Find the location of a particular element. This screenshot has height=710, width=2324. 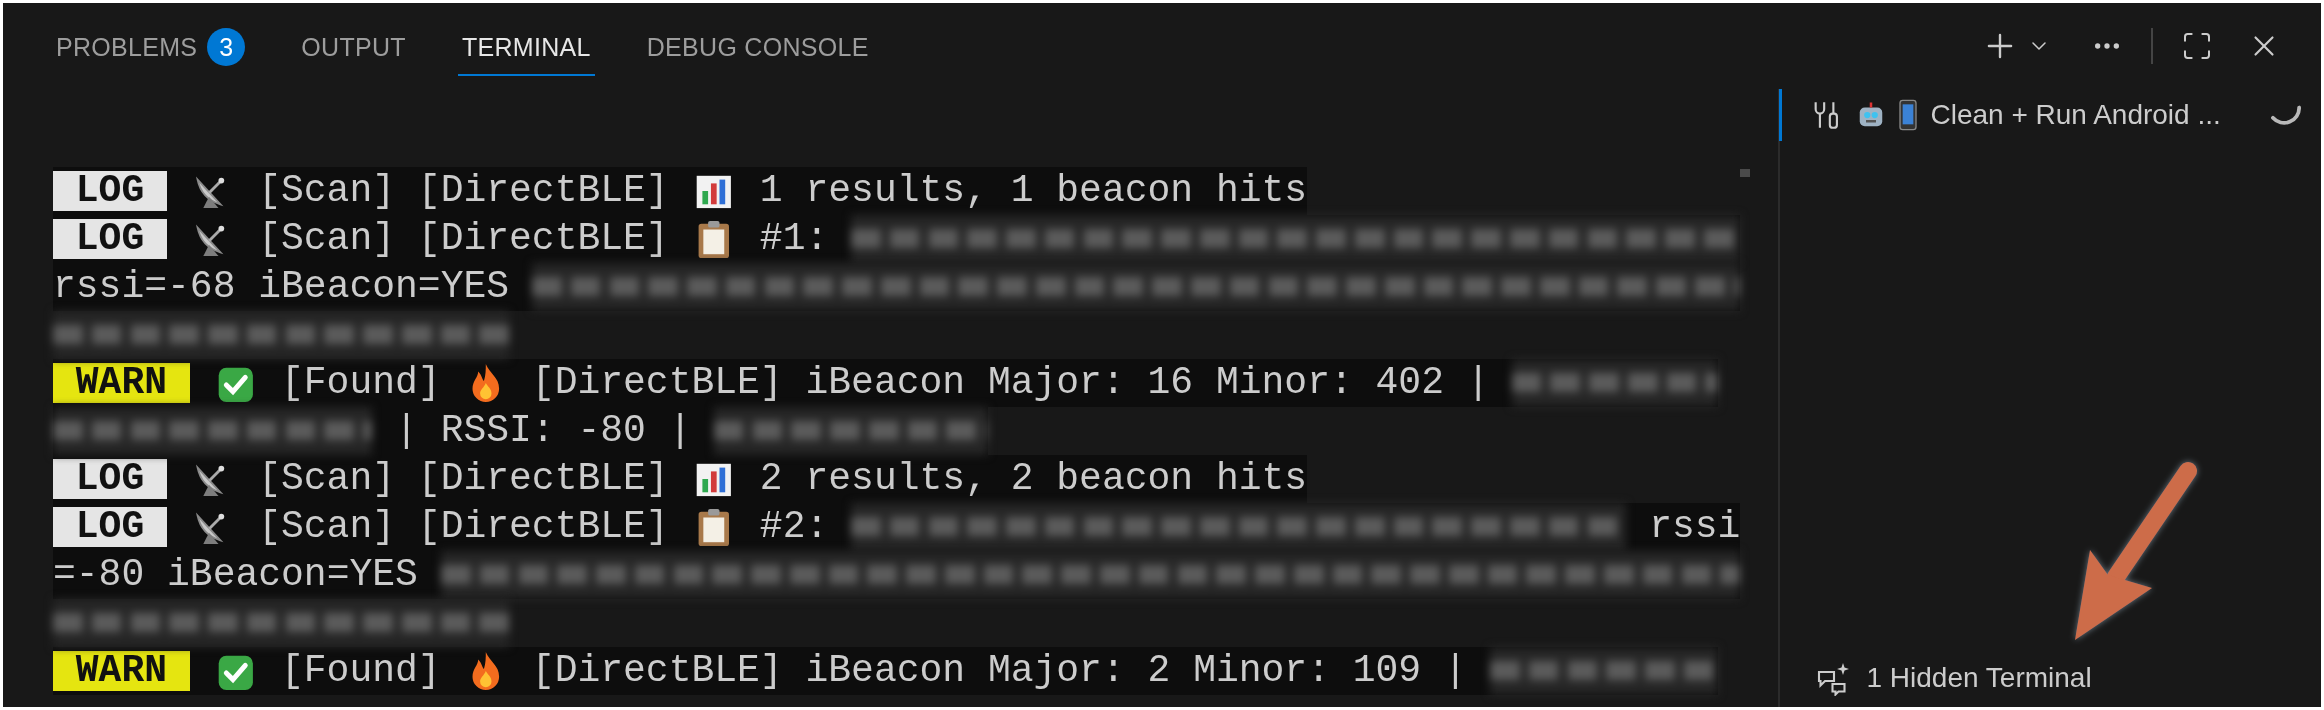

maximize-icon is located at coordinates (2197, 46).